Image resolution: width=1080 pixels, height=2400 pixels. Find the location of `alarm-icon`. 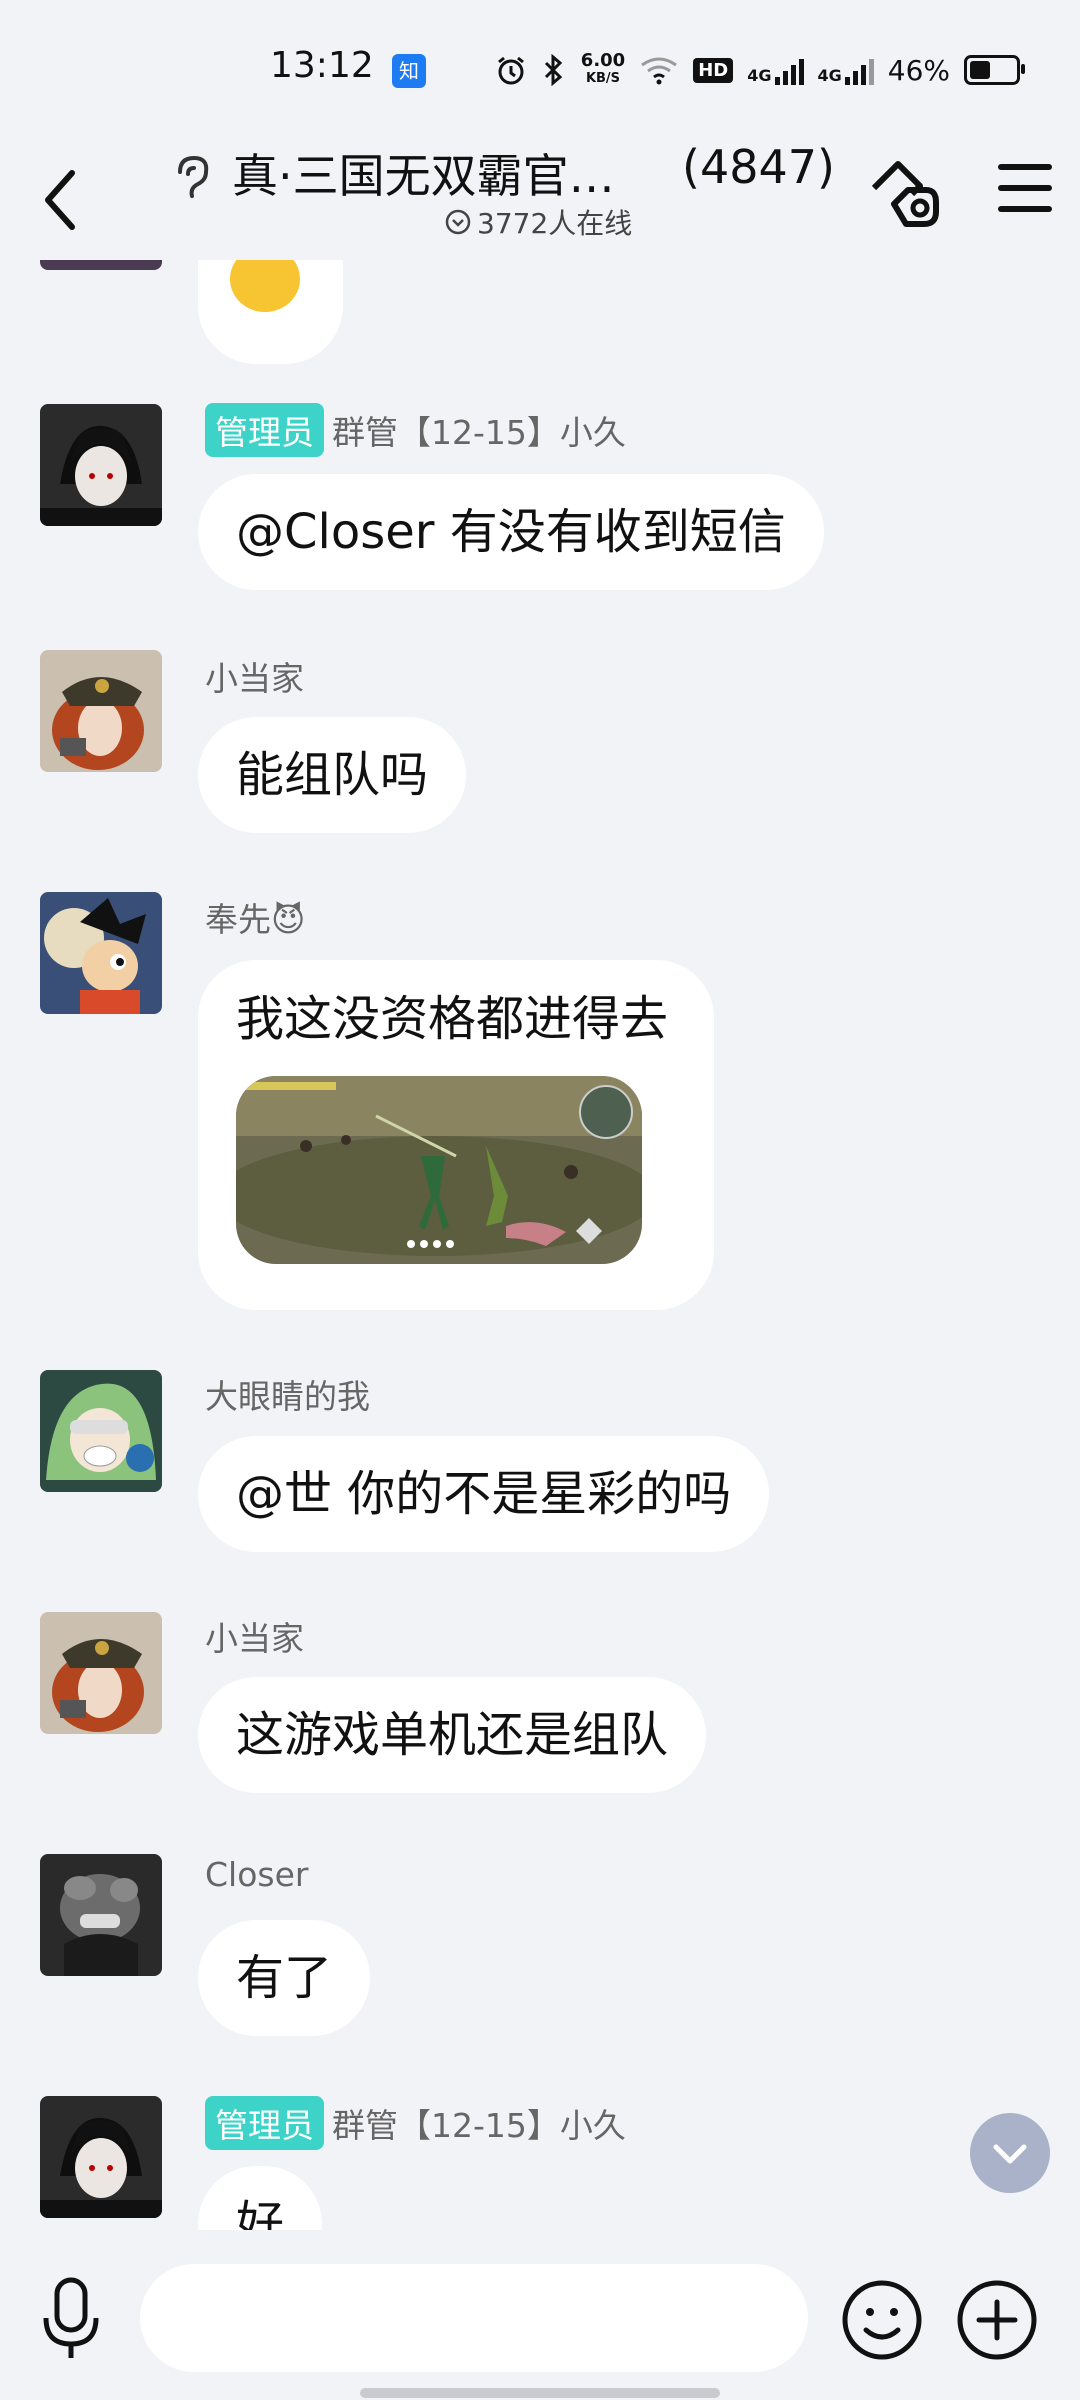

alarm-icon is located at coordinates (510, 70).